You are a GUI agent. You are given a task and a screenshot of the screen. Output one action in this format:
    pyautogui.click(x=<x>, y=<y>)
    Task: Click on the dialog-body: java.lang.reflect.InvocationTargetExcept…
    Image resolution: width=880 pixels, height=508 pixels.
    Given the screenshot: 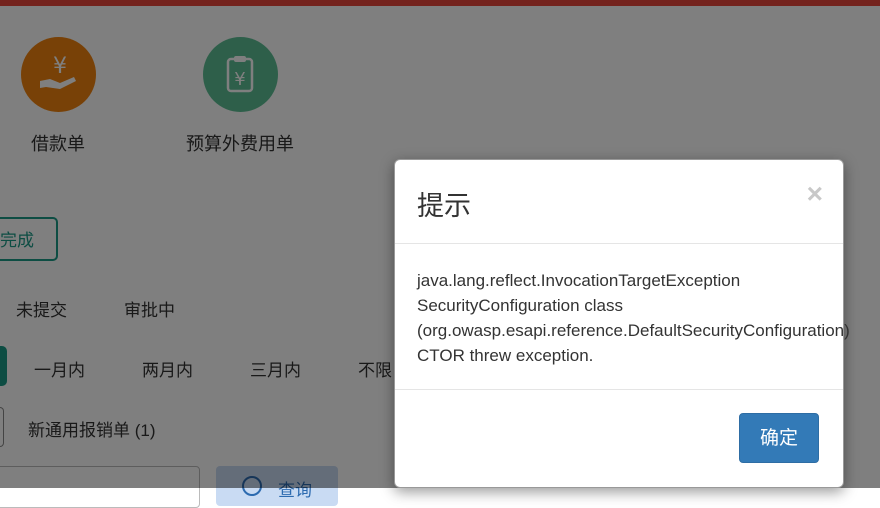 What is the action you would take?
    pyautogui.click(x=622, y=317)
    